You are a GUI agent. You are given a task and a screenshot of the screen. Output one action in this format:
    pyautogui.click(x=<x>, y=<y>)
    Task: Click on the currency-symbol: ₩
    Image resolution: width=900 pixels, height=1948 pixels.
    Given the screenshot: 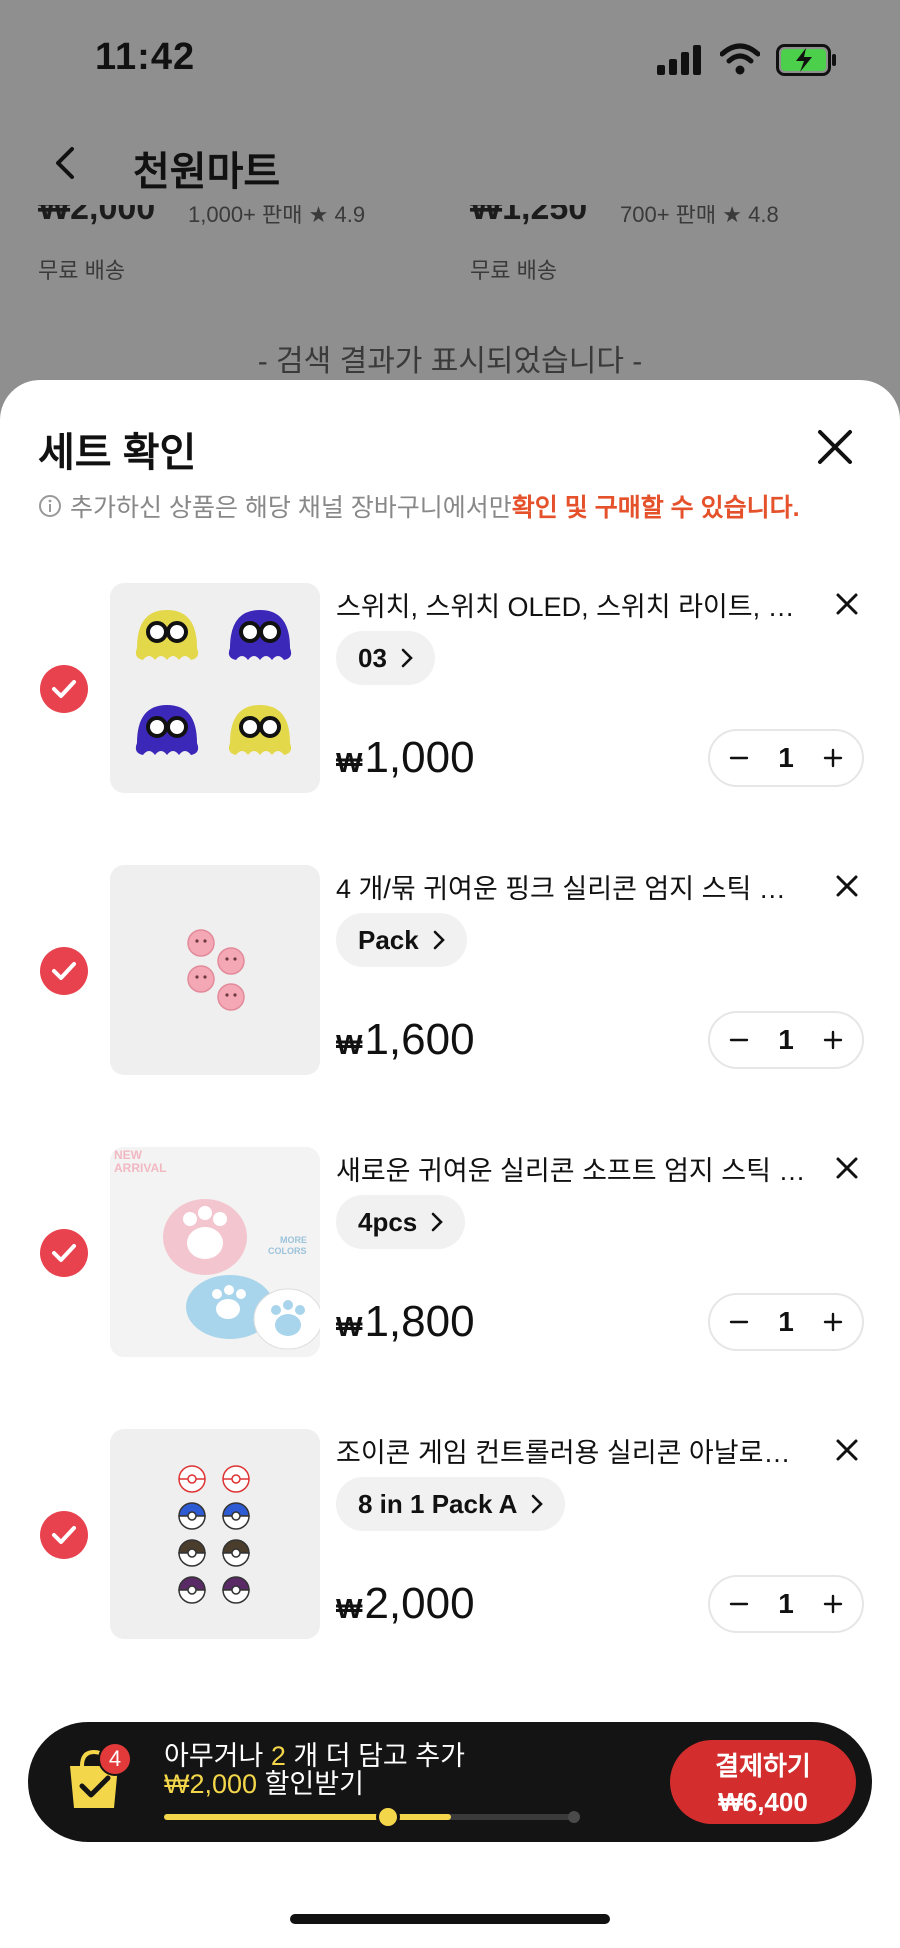 What is the action you would take?
    pyautogui.click(x=349, y=1326)
    